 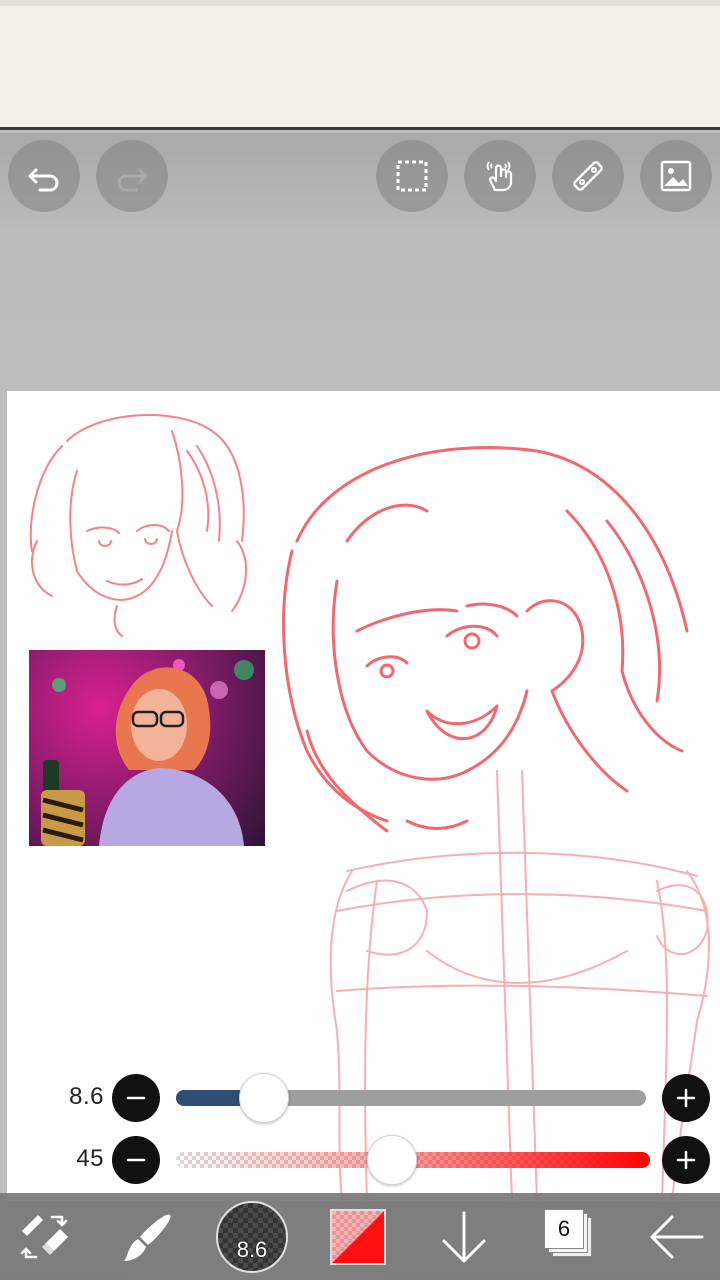 What do you see at coordinates (86, 1096) in the screenshot?
I see `brush-size-value: 8.6` at bounding box center [86, 1096].